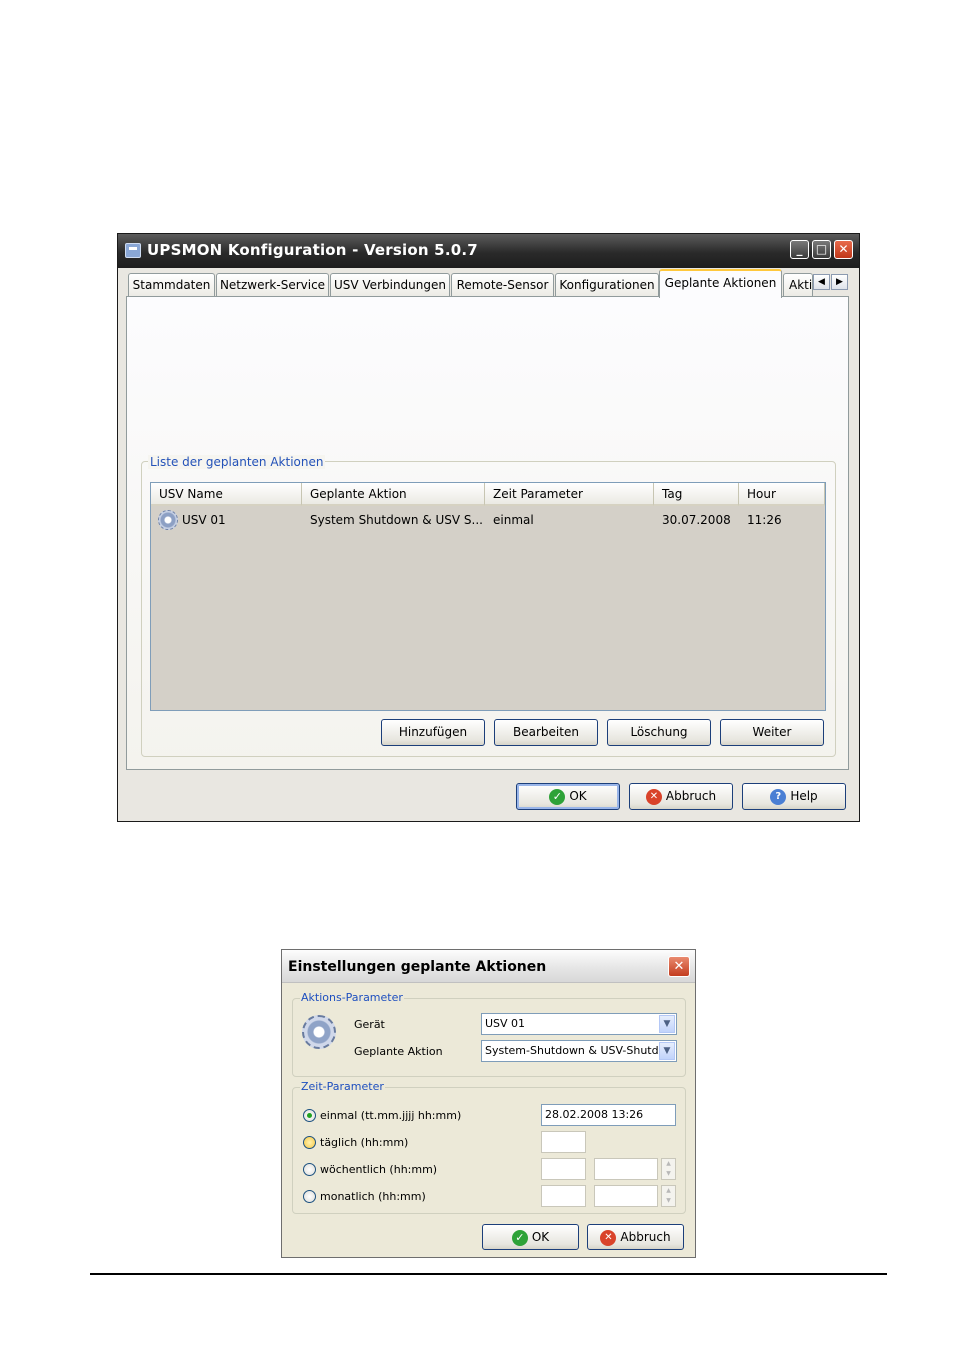 The image size is (954, 1350). What do you see at coordinates (772, 732) in the screenshot?
I see `next-button: Weiter` at bounding box center [772, 732].